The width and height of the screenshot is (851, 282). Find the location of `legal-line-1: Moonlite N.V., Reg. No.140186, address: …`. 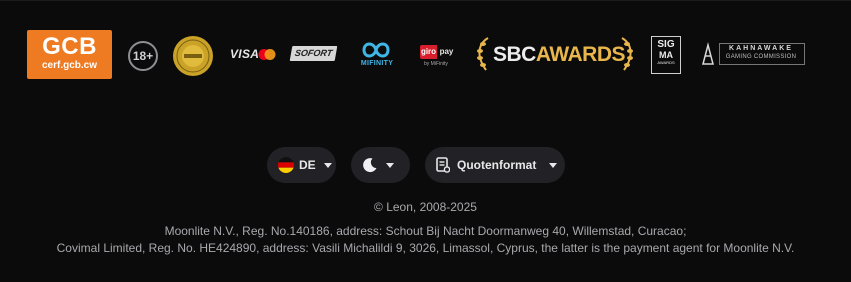

legal-line-1: Moonlite N.V., Reg. No.140186, address: … is located at coordinates (425, 231).